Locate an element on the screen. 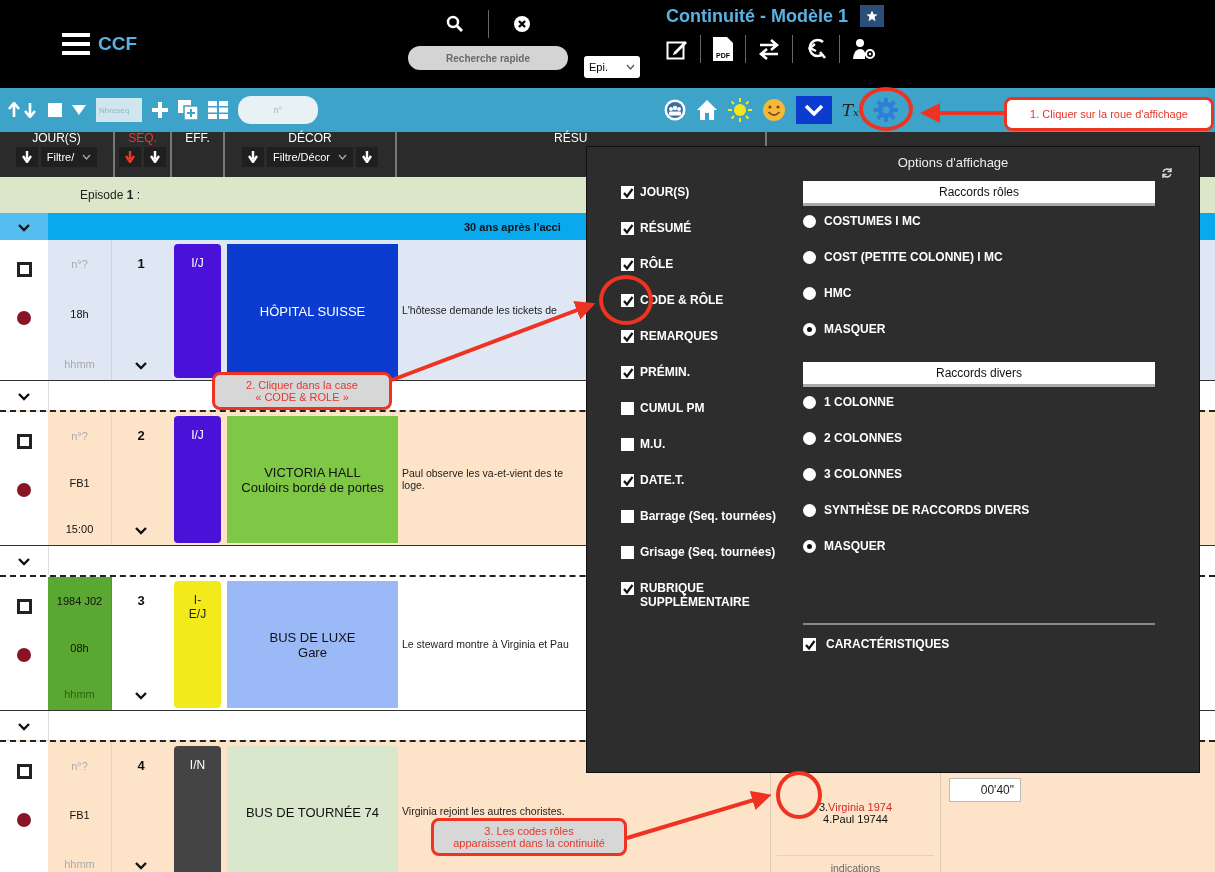  premin-time: 00'40" is located at coordinates (985, 790).